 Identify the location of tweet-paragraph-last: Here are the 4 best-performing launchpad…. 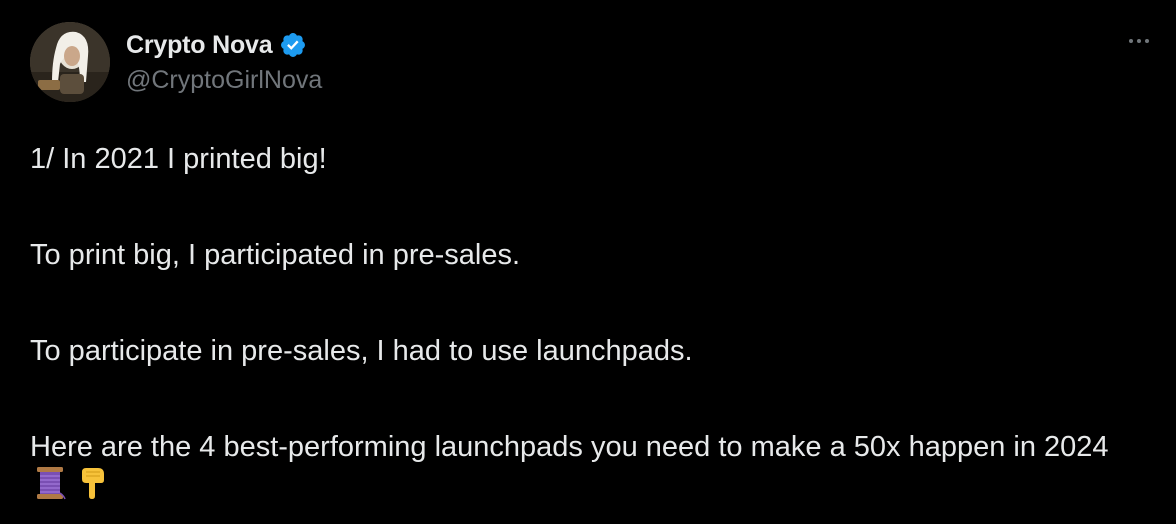
(580, 466).